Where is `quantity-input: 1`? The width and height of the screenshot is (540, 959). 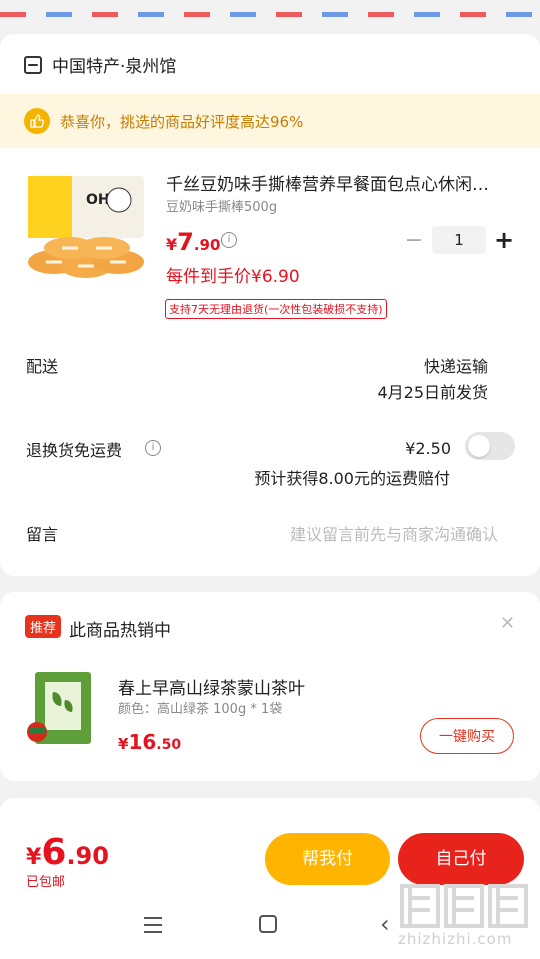
quantity-input: 1 is located at coordinates (459, 240).